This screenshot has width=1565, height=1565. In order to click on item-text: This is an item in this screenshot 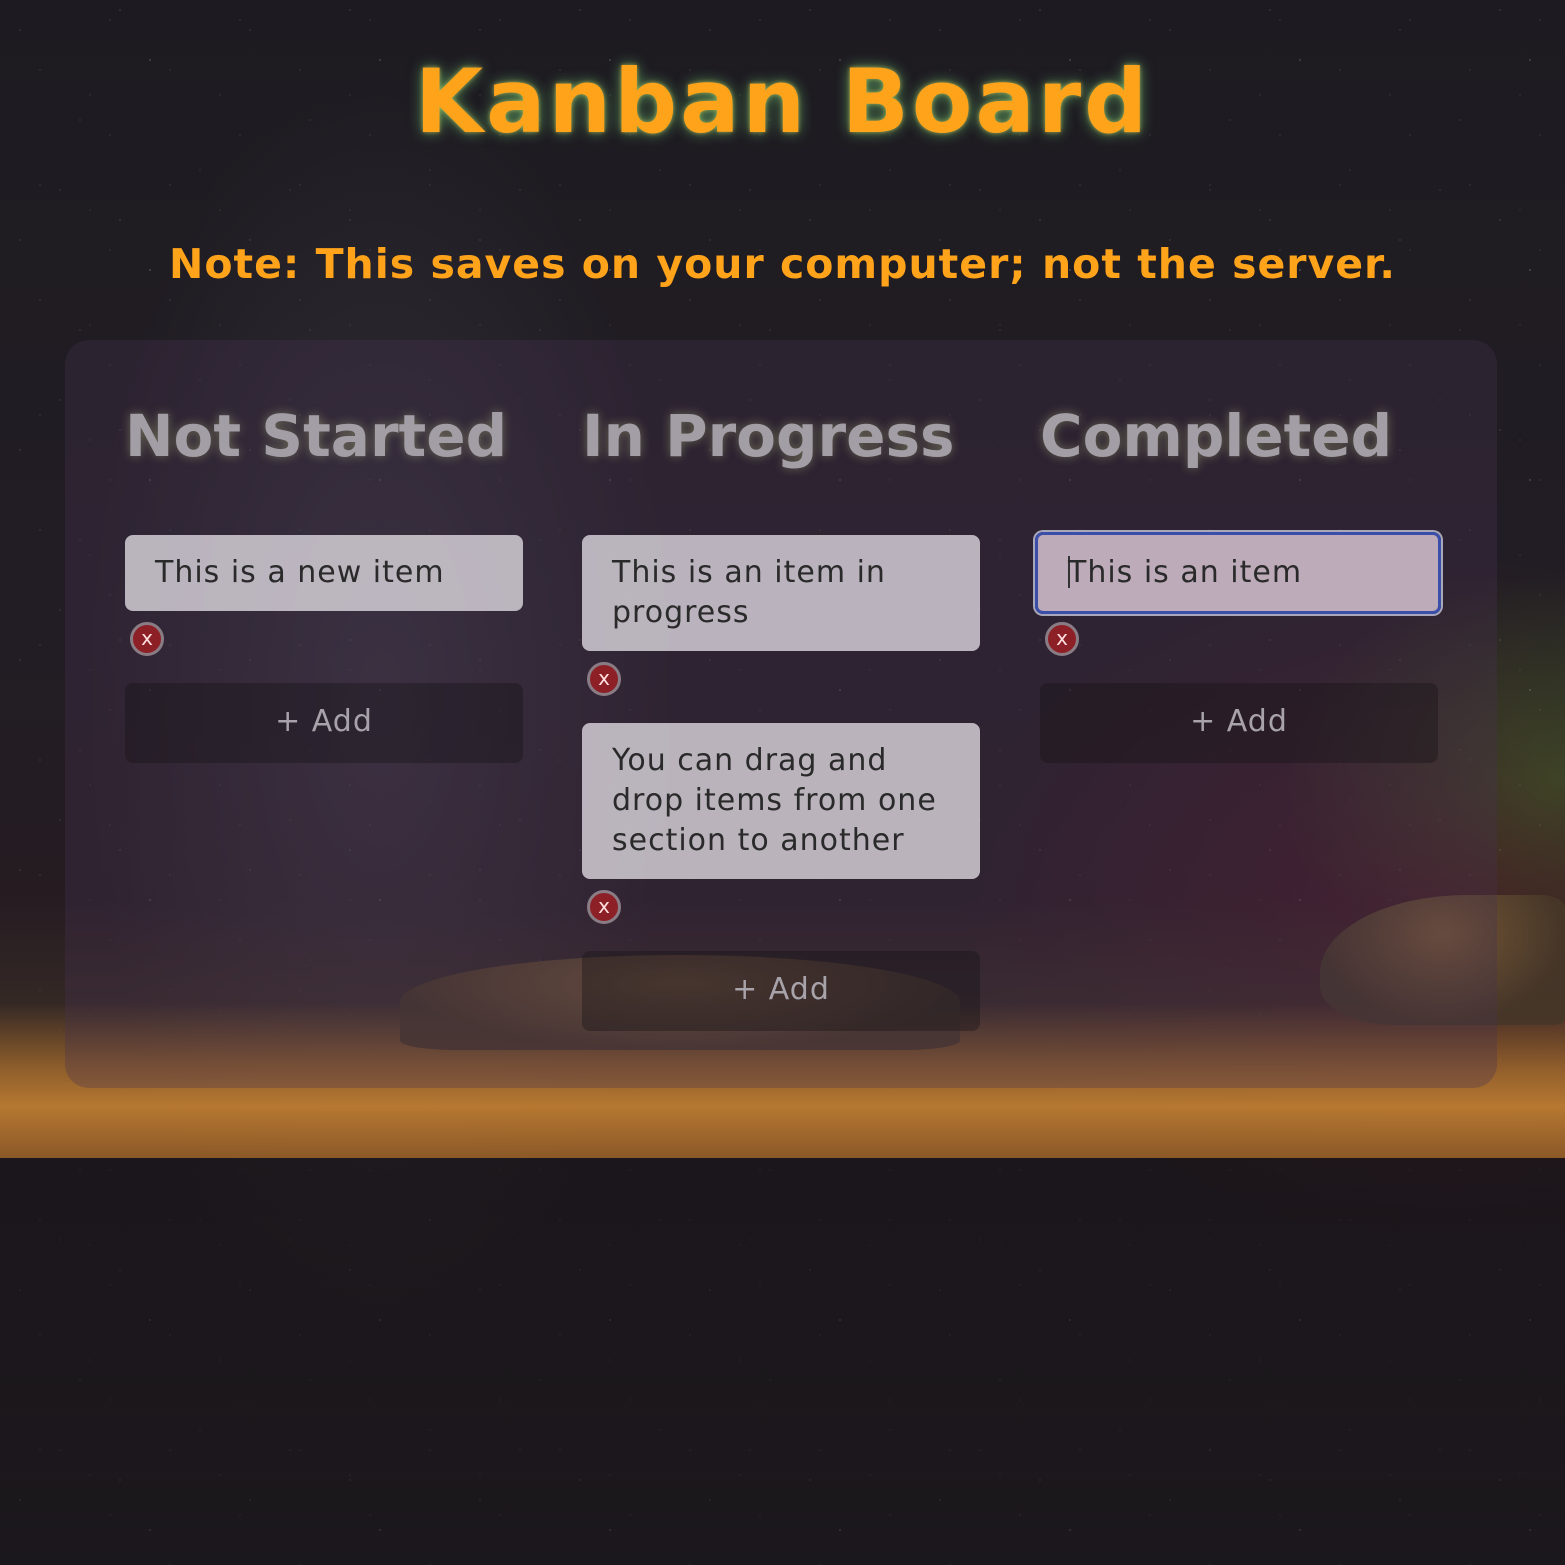, I will do `click(1185, 572)`.